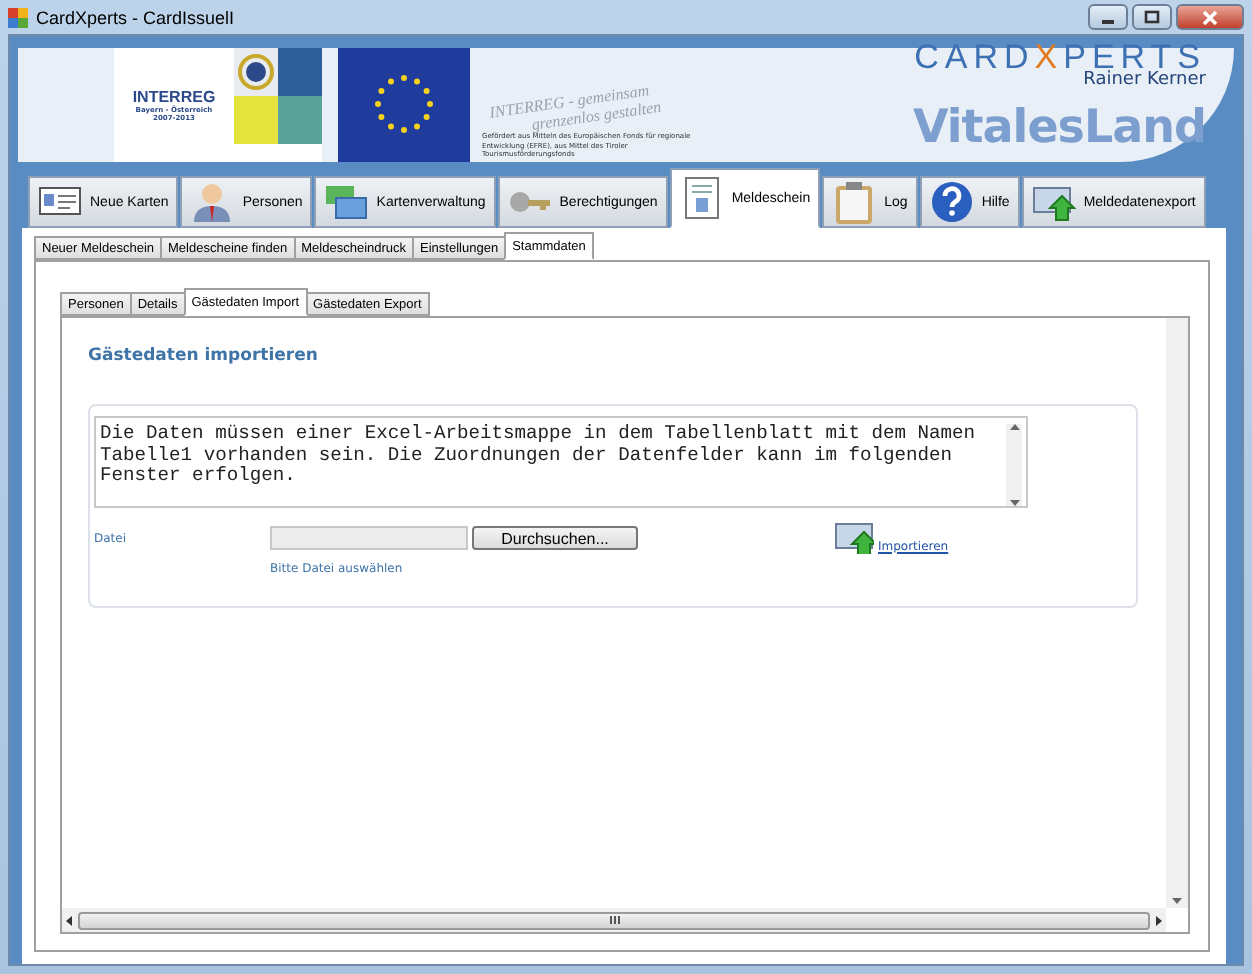 This screenshot has height=974, width=1252. I want to click on person-icon, so click(212, 202).